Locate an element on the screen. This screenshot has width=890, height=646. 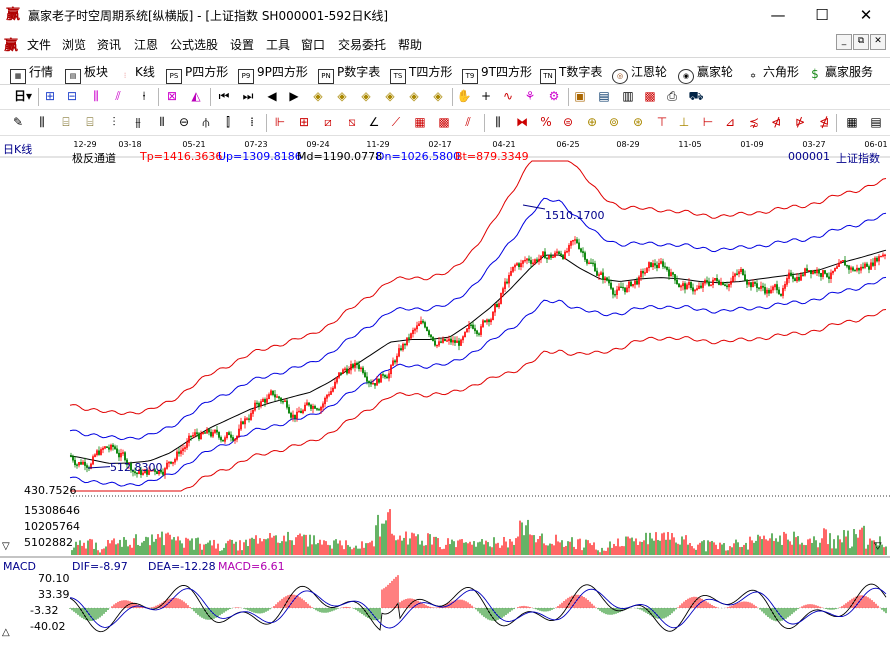
wave-icon: ∿ is located at coordinates (508, 96).